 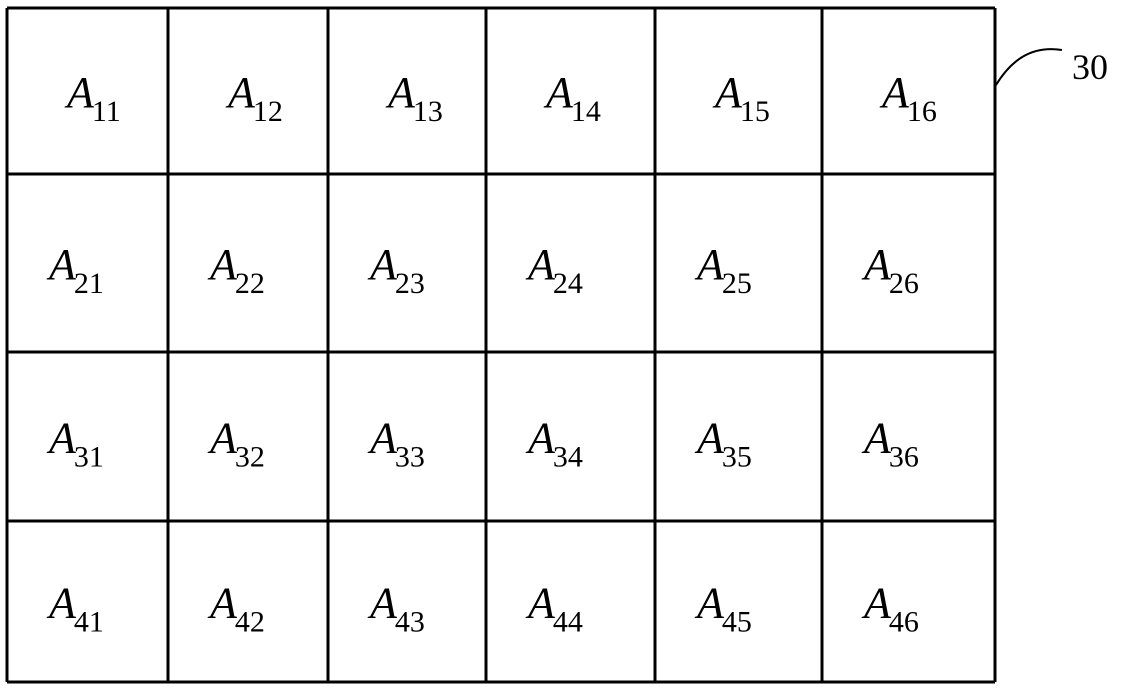 I want to click on cell-label-A41: A41, so click(x=75, y=609).